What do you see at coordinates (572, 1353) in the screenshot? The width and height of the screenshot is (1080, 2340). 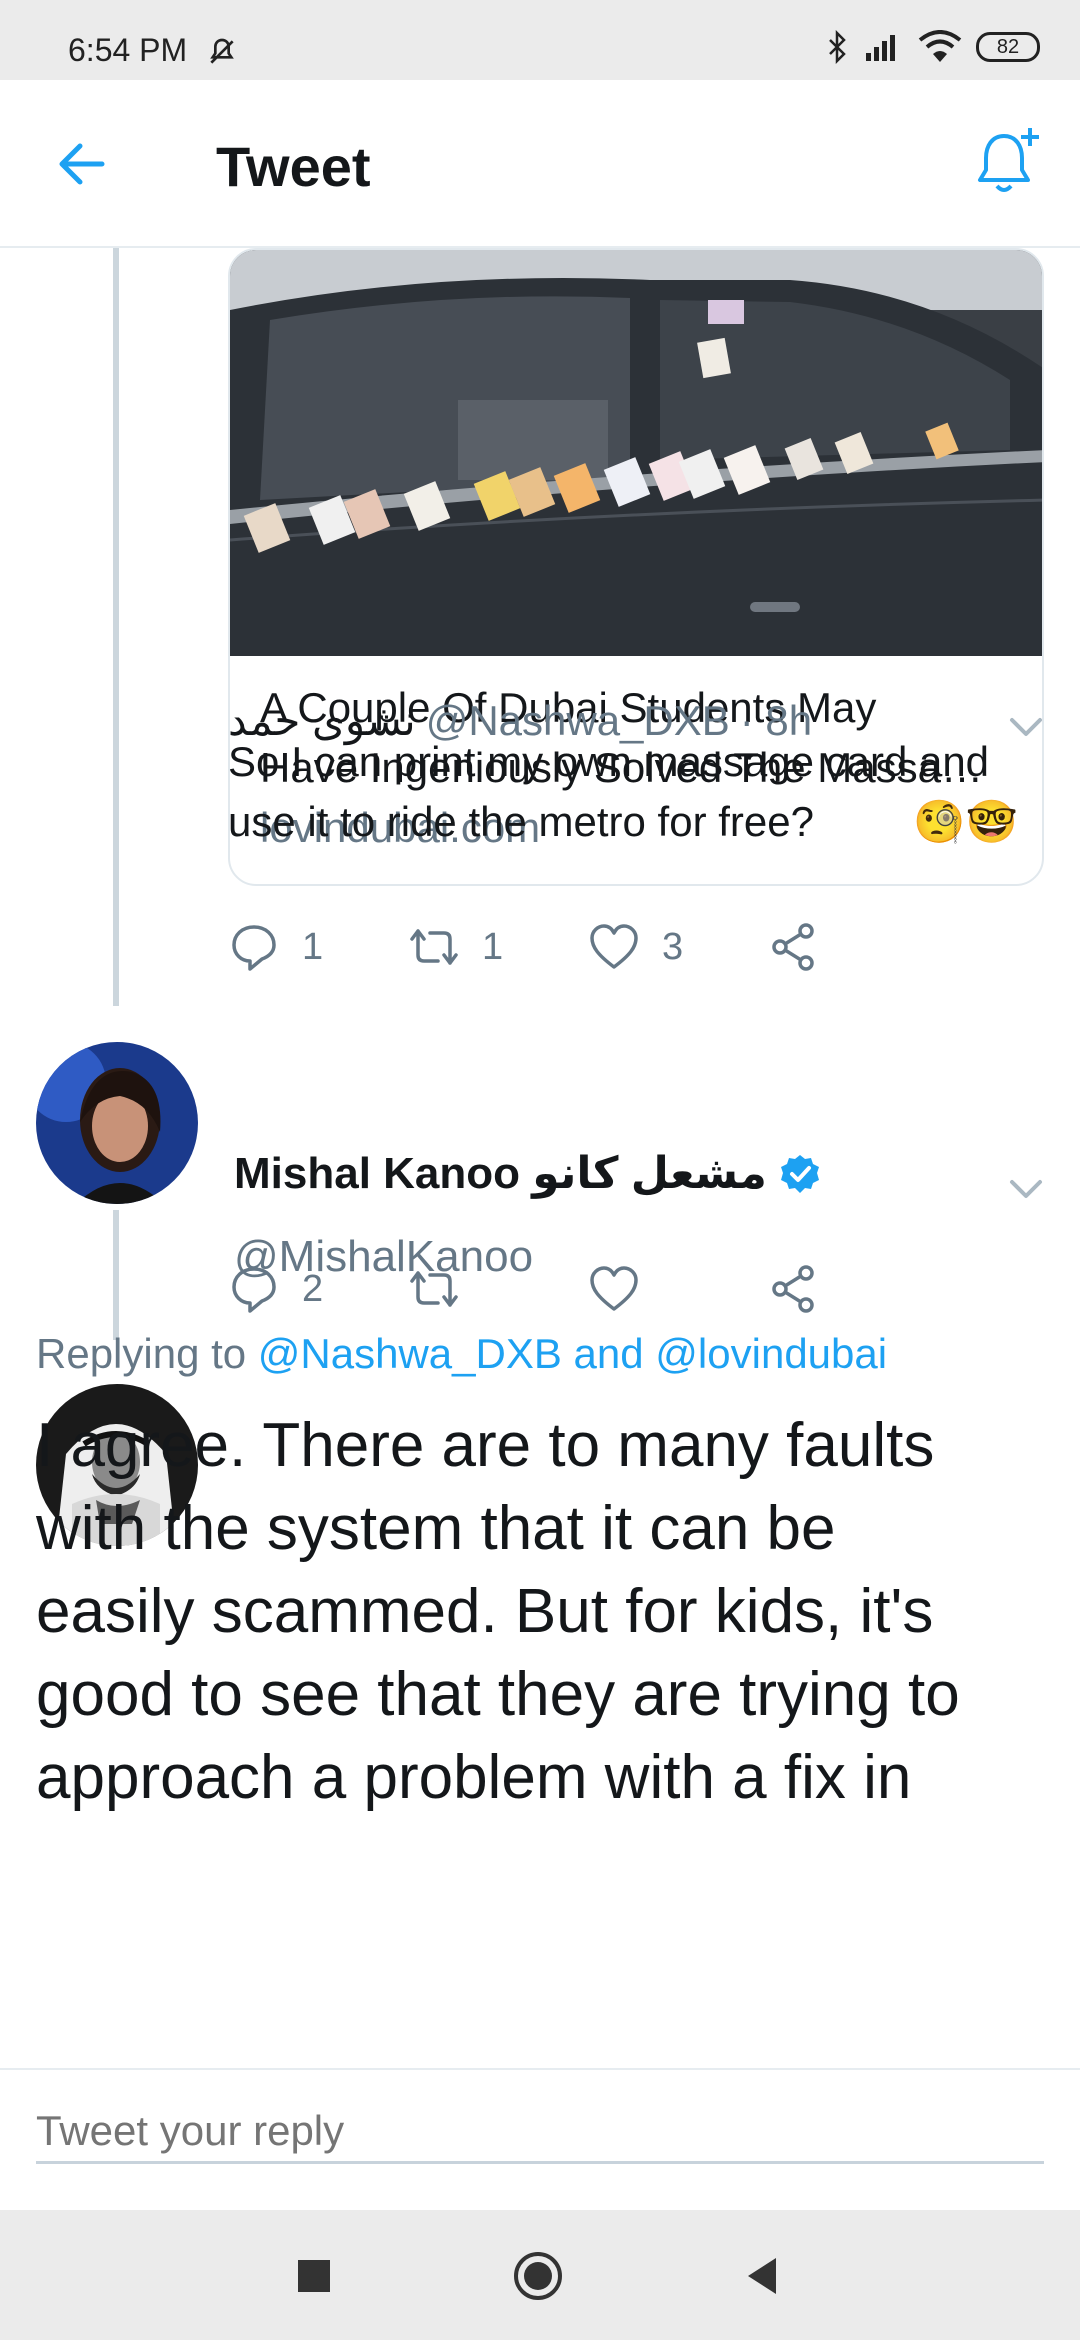 I see `replying-targets-link: @Nashwa_DXB and @lovindubai` at bounding box center [572, 1353].